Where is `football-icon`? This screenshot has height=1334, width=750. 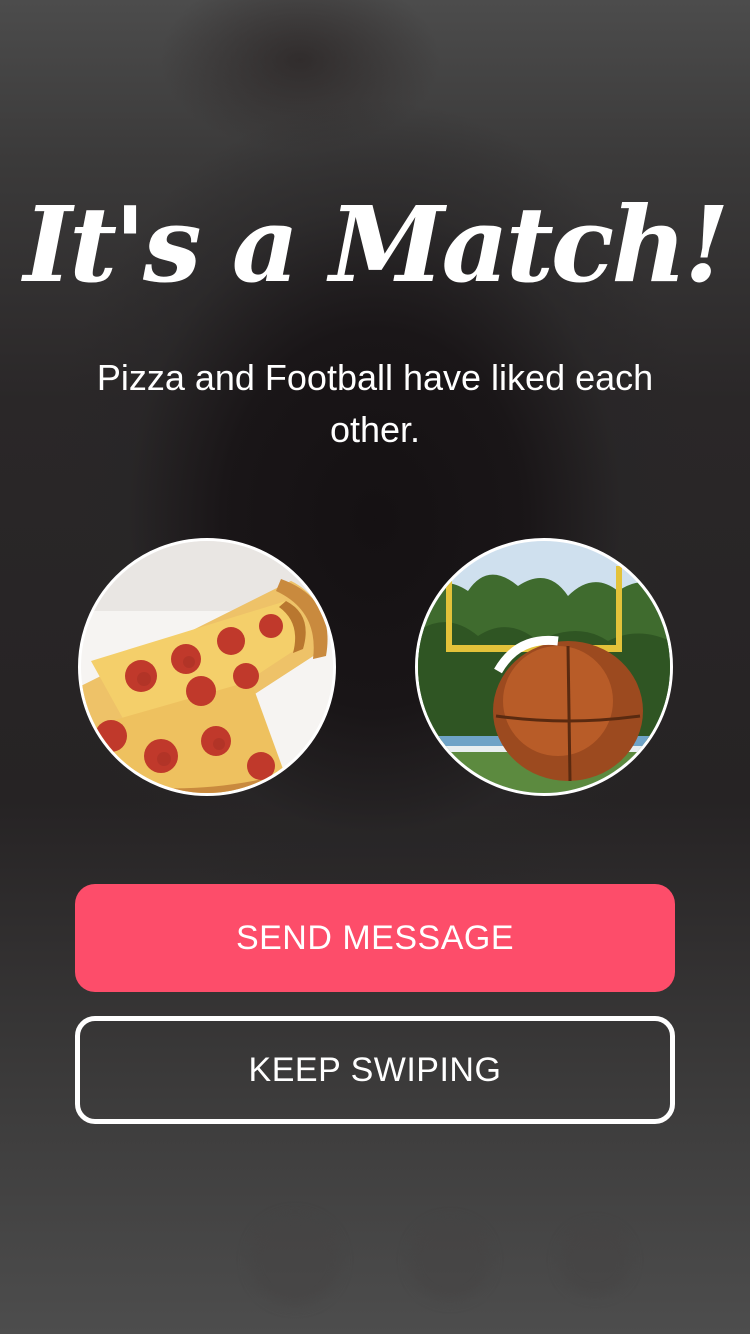 football-icon is located at coordinates (544, 667).